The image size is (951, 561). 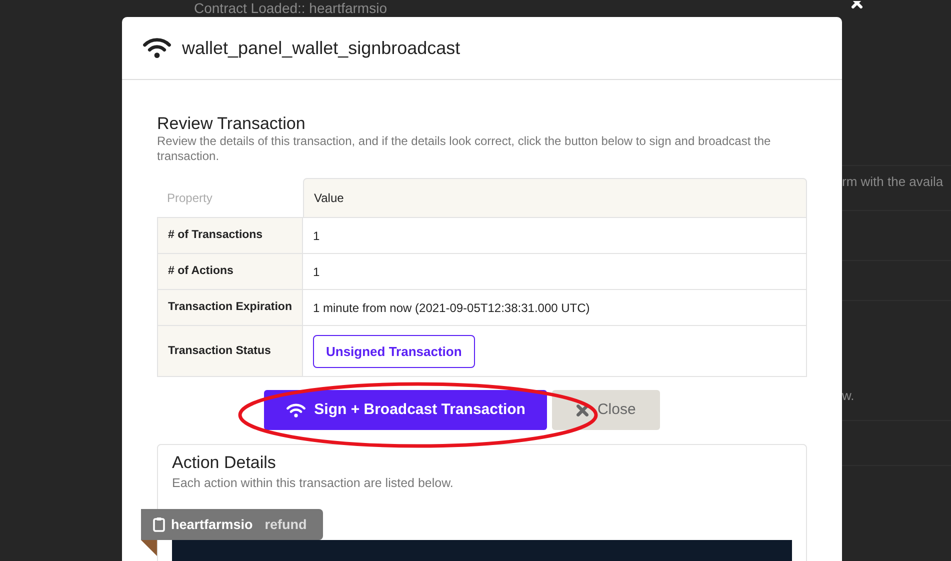 What do you see at coordinates (231, 124) in the screenshot?
I see `section-heading: Review Transaction` at bounding box center [231, 124].